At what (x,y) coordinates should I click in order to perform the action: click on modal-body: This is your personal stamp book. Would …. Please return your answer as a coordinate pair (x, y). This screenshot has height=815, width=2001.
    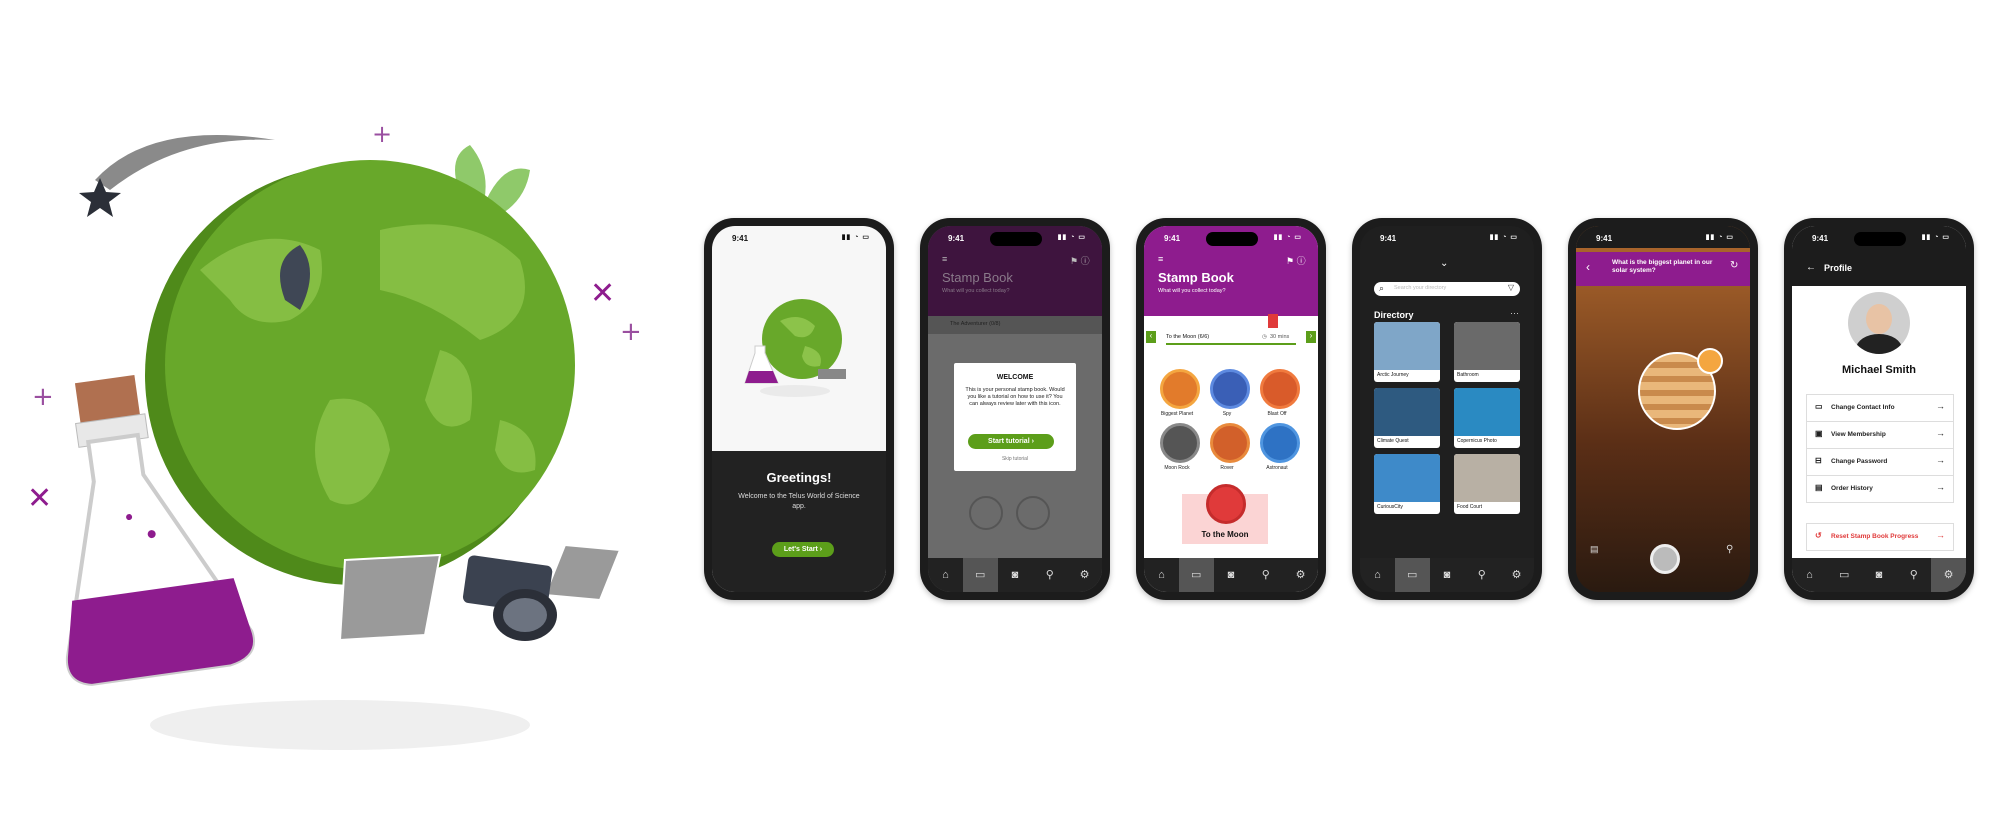
    Looking at the image, I should click on (1015, 397).